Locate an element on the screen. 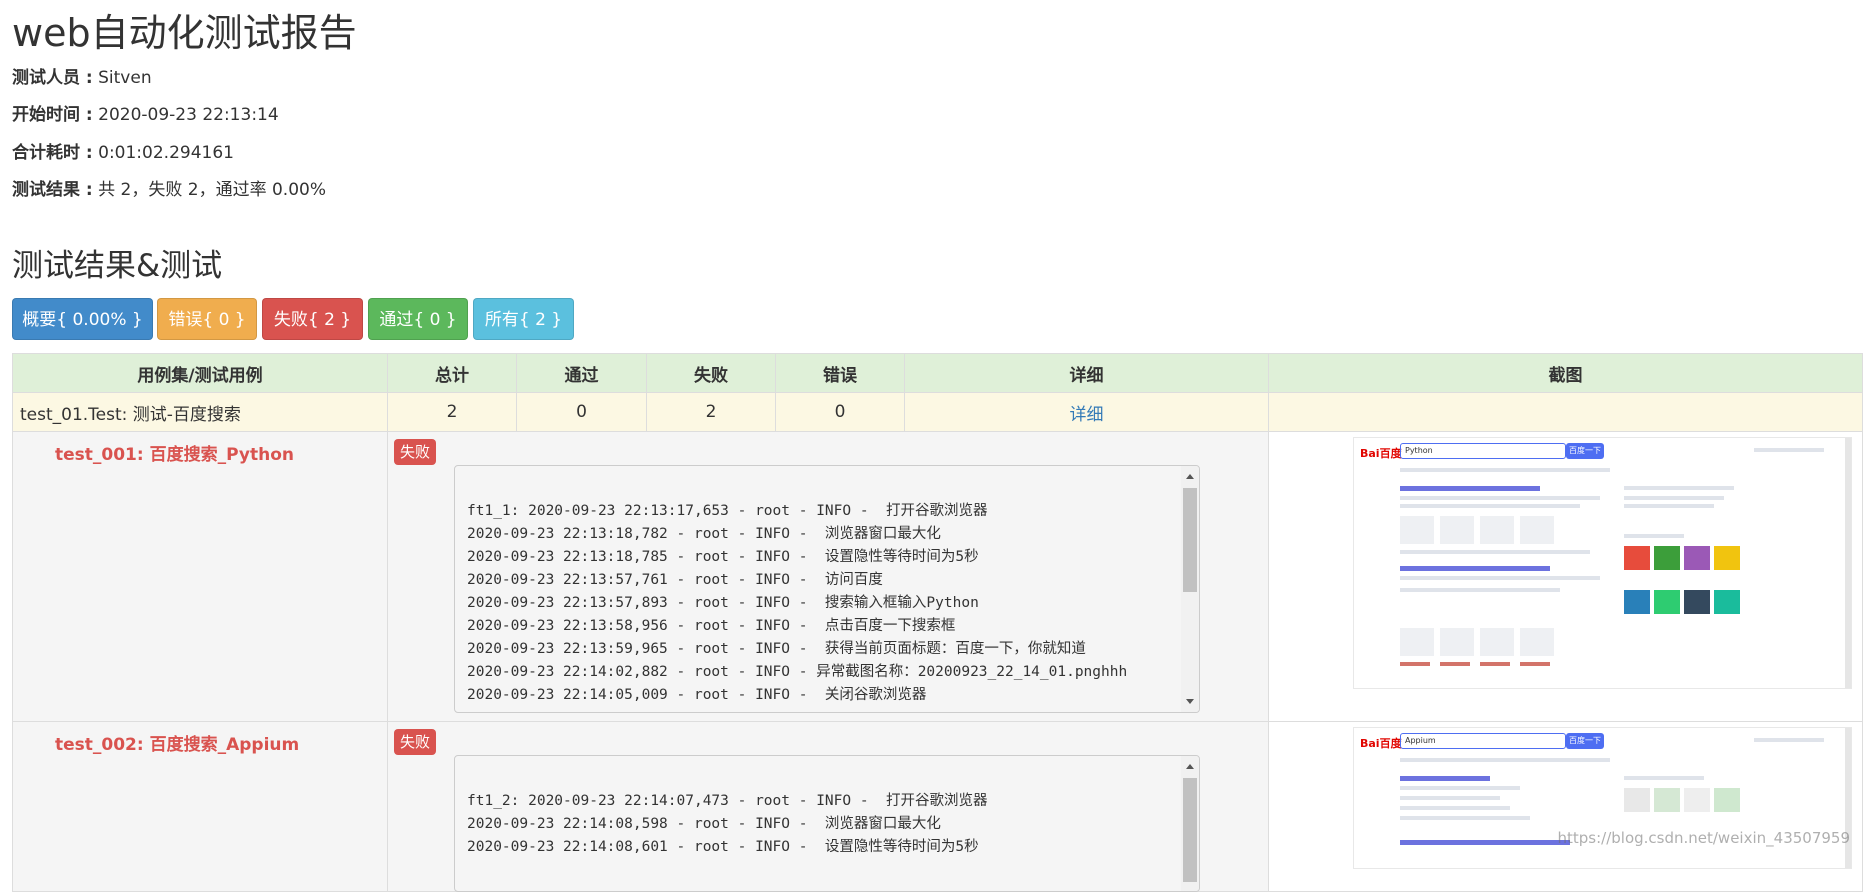 This screenshot has height=892, width=1864. all-filter-button: 所有{ 2 } is located at coordinates (523, 319).